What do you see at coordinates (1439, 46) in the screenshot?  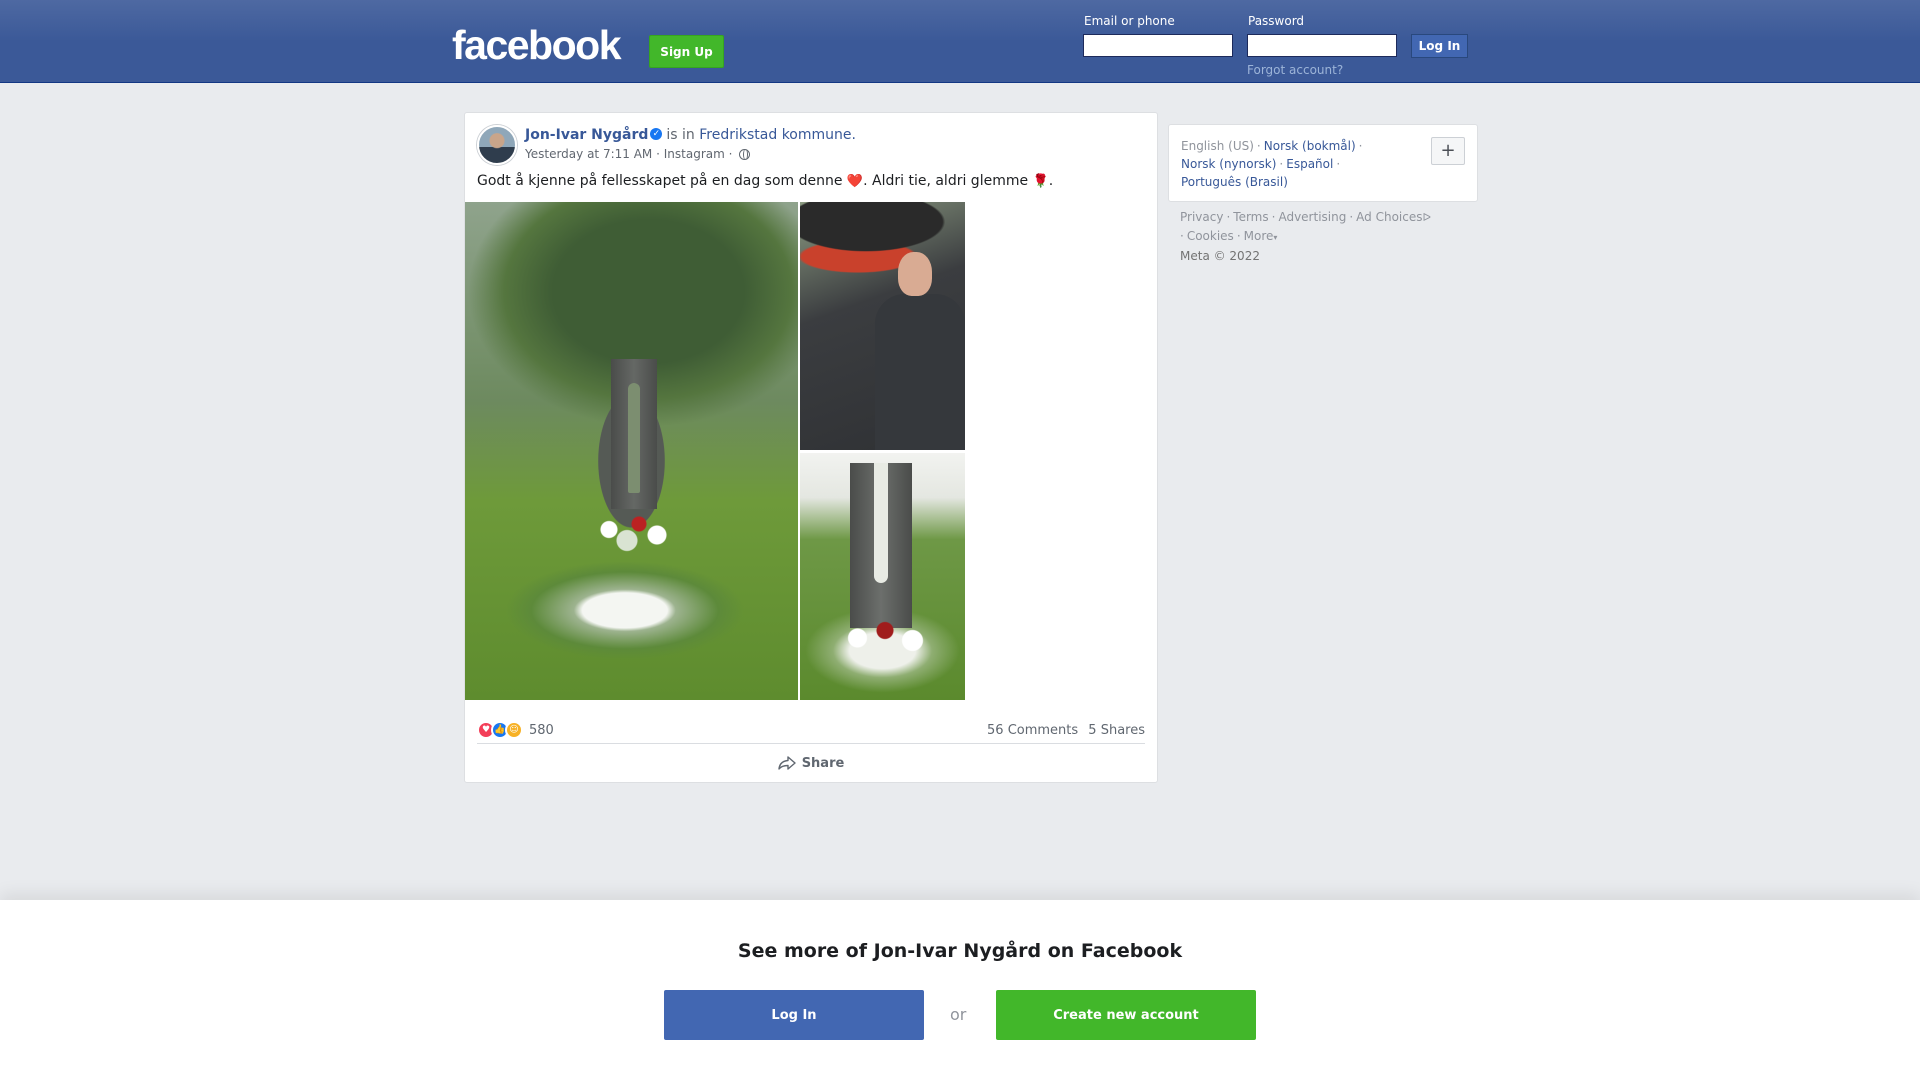 I see `log-in-button: Log In` at bounding box center [1439, 46].